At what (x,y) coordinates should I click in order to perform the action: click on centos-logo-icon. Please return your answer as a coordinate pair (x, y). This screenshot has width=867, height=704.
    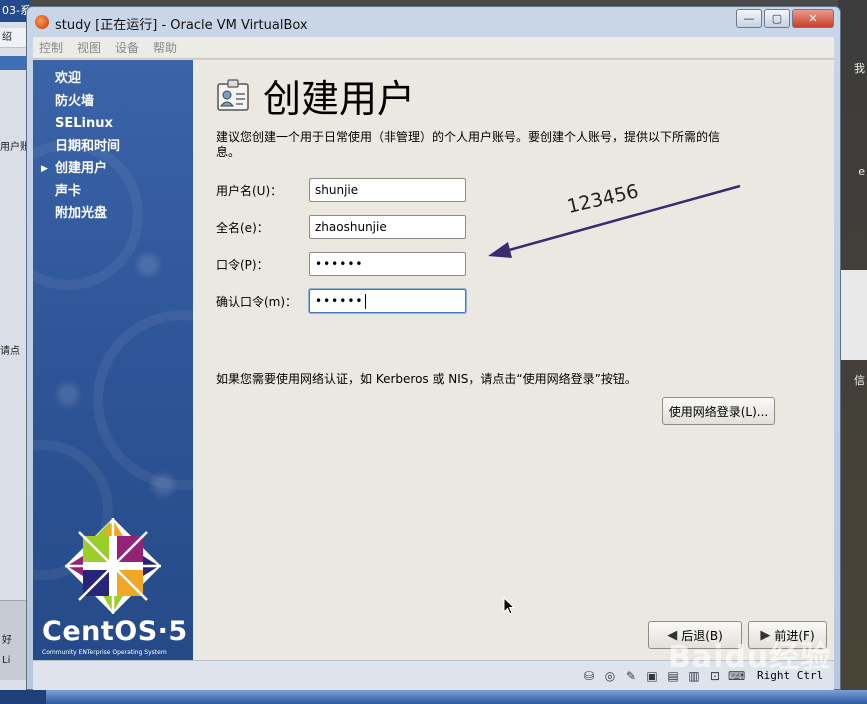
    Looking at the image, I should click on (113, 566).